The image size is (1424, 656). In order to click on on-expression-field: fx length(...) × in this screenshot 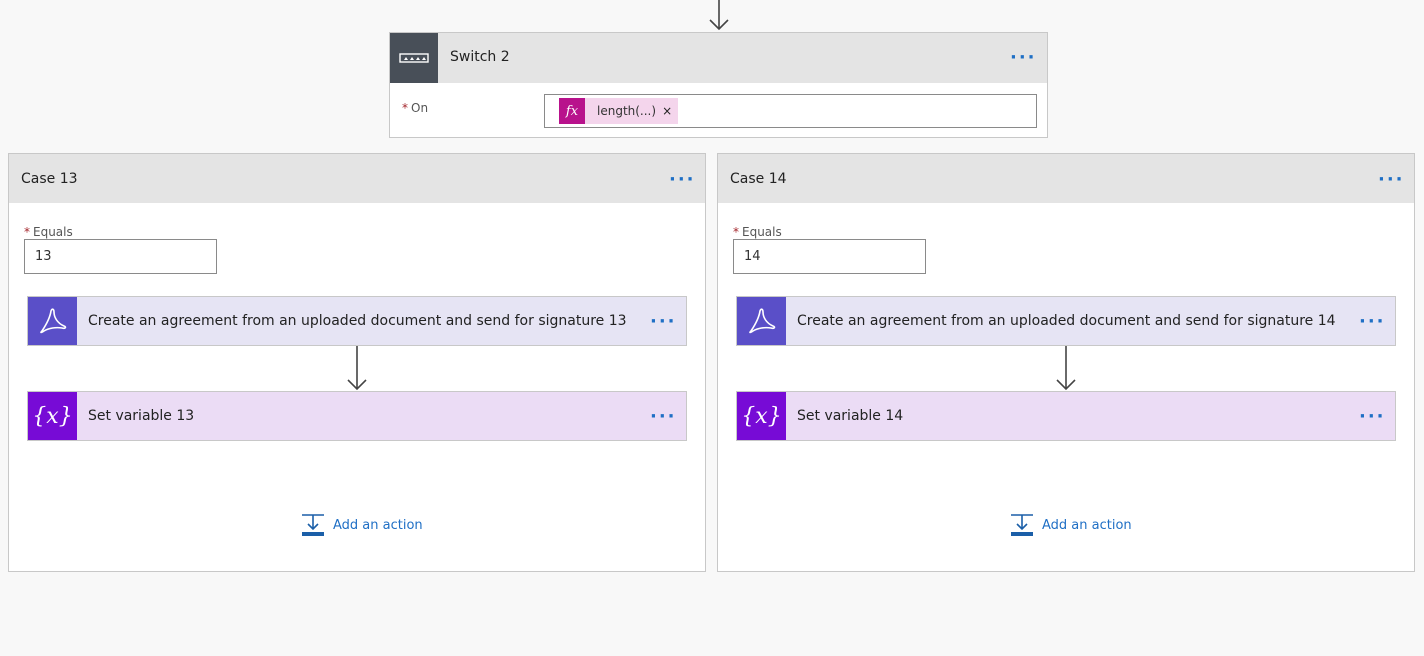, I will do `click(790, 111)`.